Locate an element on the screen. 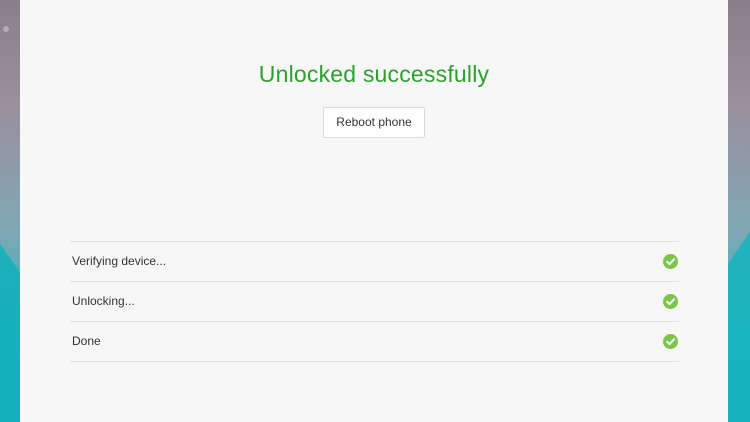  reboot-phone-button: Reboot phone is located at coordinates (374, 122).